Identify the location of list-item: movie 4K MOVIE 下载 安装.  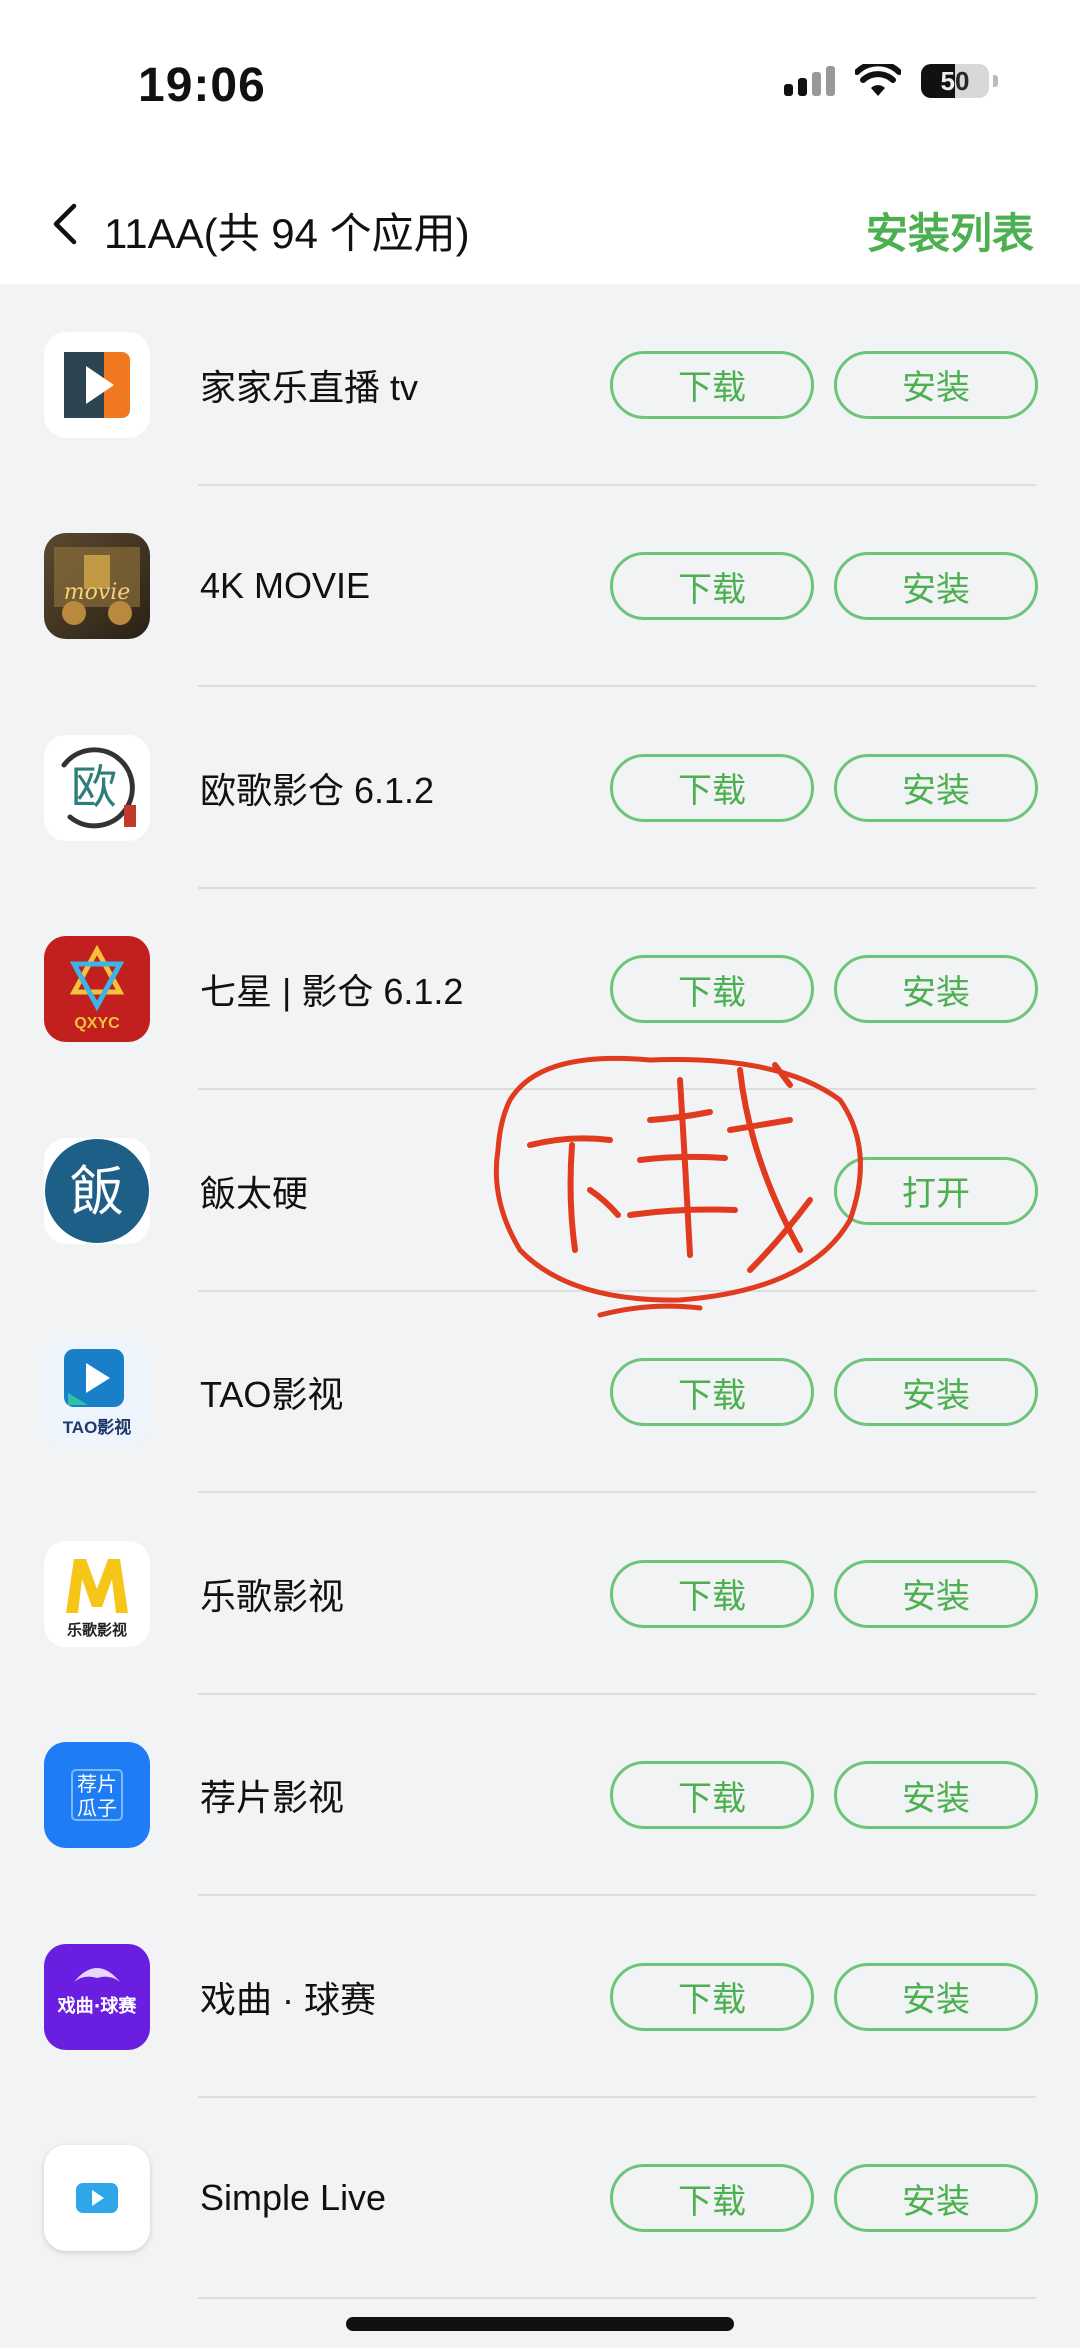
(540, 586).